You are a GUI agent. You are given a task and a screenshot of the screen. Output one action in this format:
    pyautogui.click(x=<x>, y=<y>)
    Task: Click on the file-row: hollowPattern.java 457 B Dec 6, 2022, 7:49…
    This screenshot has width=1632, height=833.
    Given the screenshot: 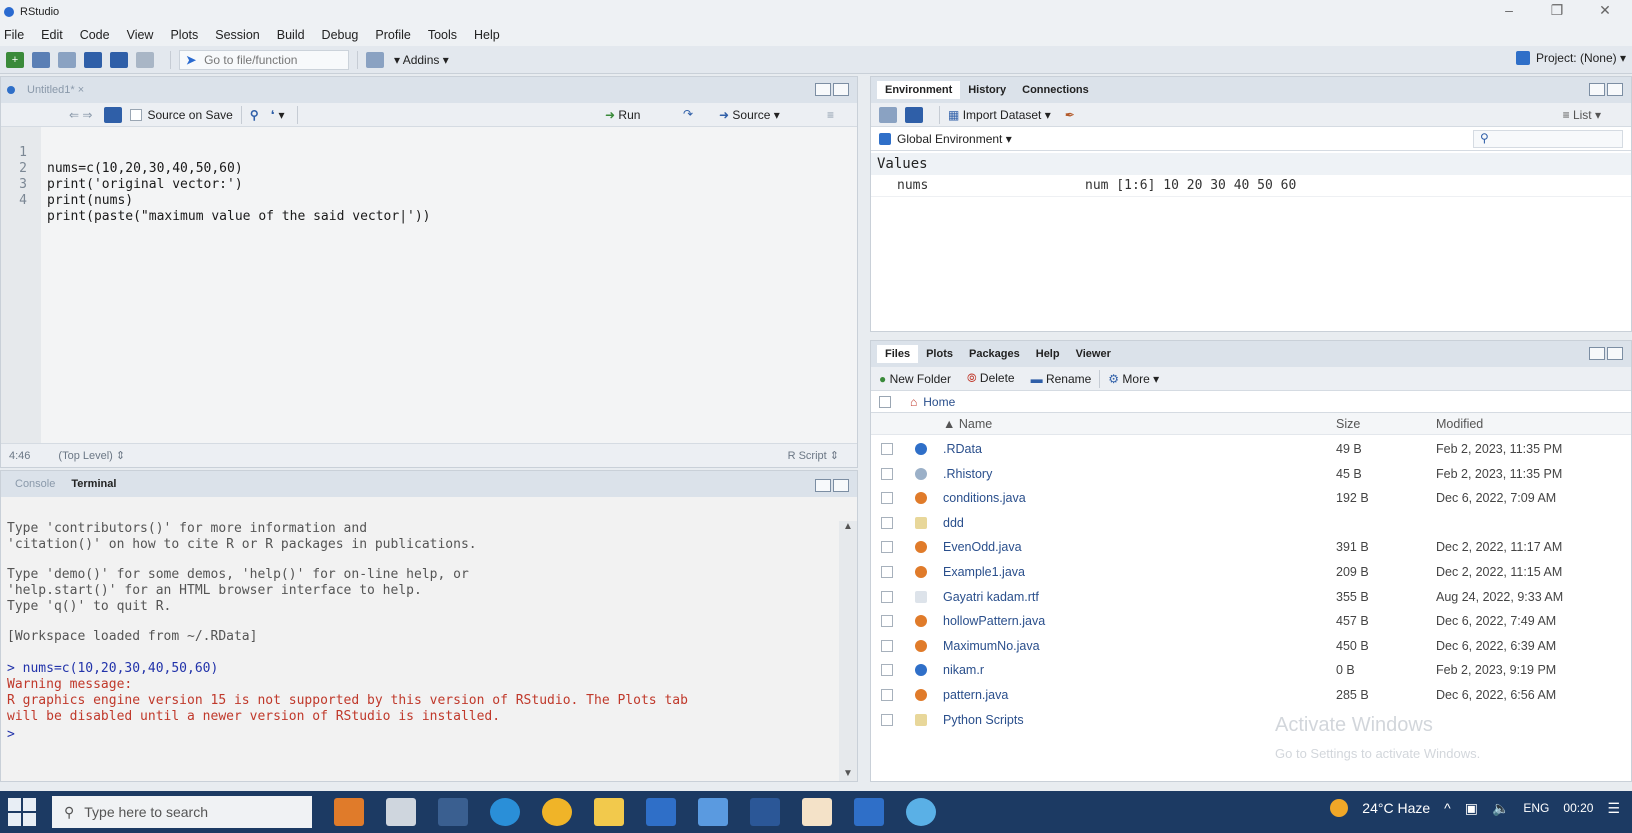 What is the action you would take?
    pyautogui.click(x=1251, y=621)
    